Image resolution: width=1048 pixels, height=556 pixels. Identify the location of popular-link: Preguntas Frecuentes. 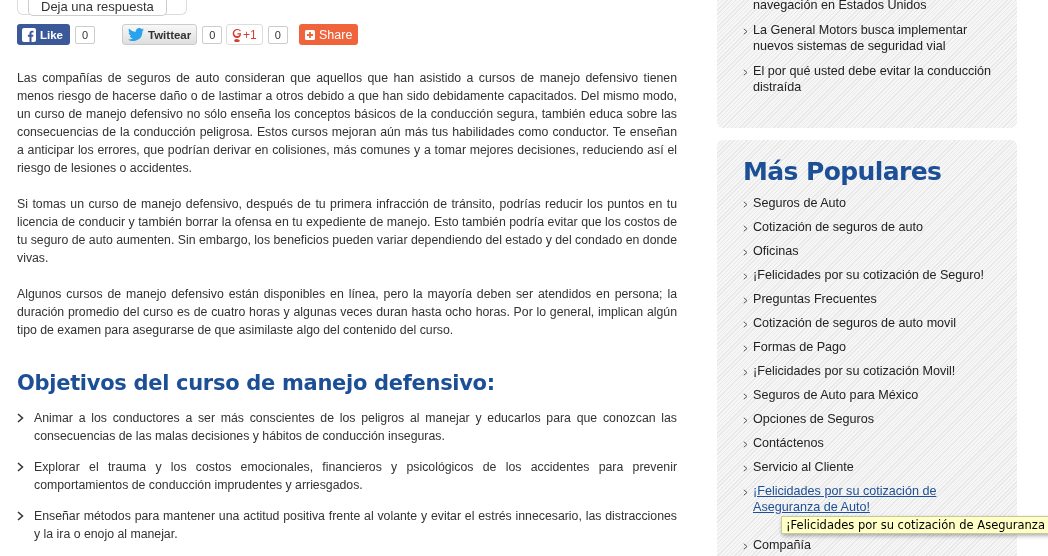
(815, 299).